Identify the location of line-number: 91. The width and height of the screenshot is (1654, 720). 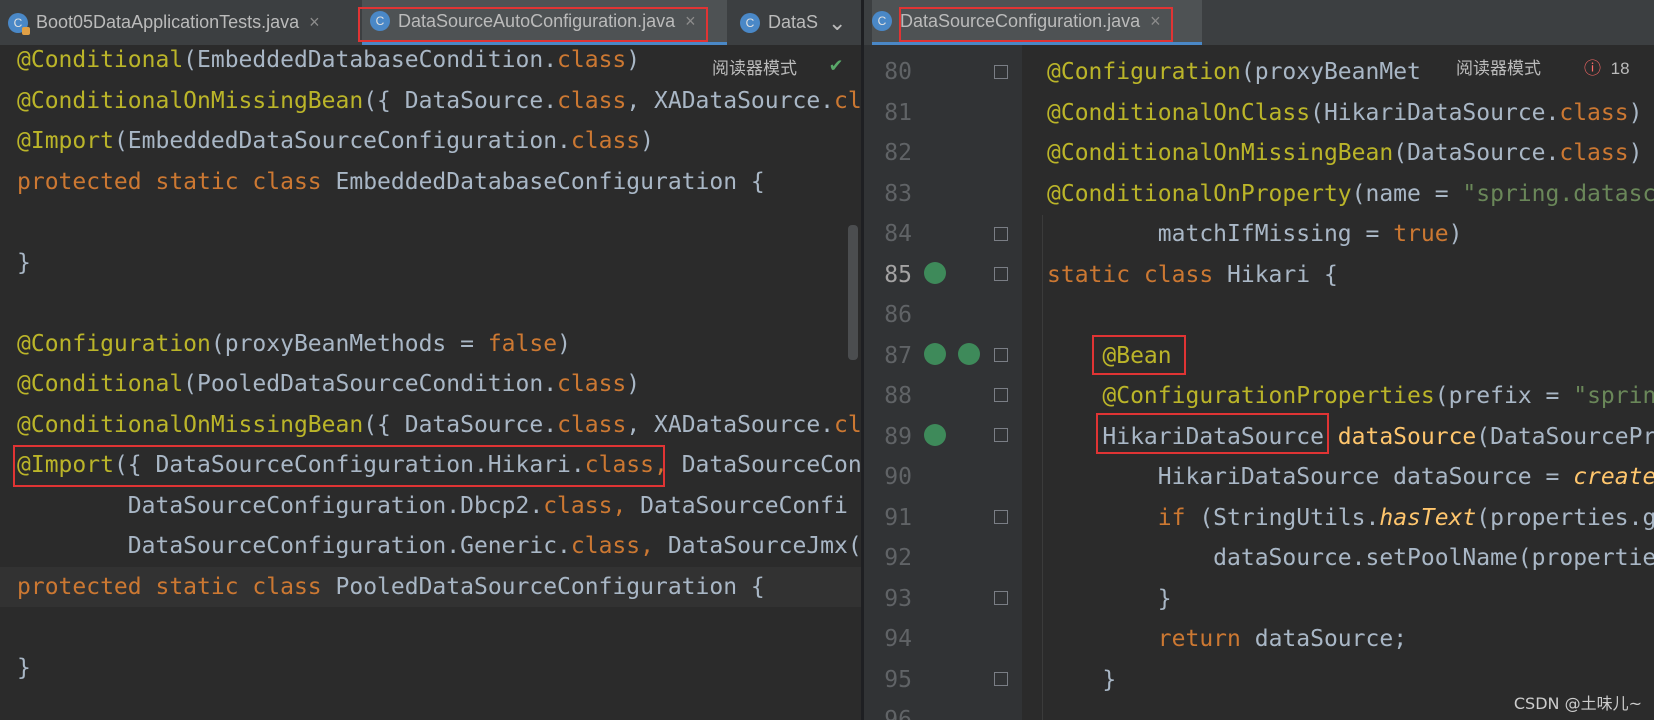
(898, 517).